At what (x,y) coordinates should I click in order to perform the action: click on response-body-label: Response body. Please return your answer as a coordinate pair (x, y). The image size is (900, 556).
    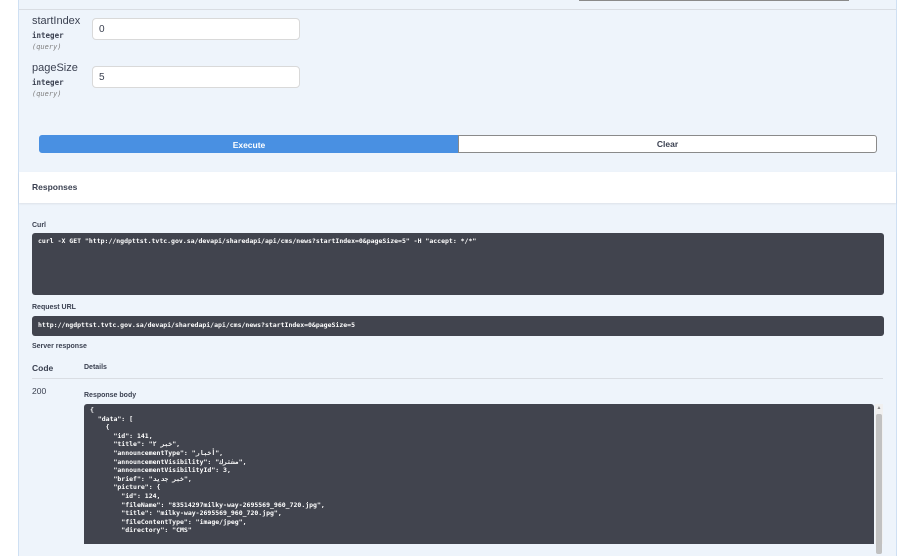
    Looking at the image, I should click on (110, 395).